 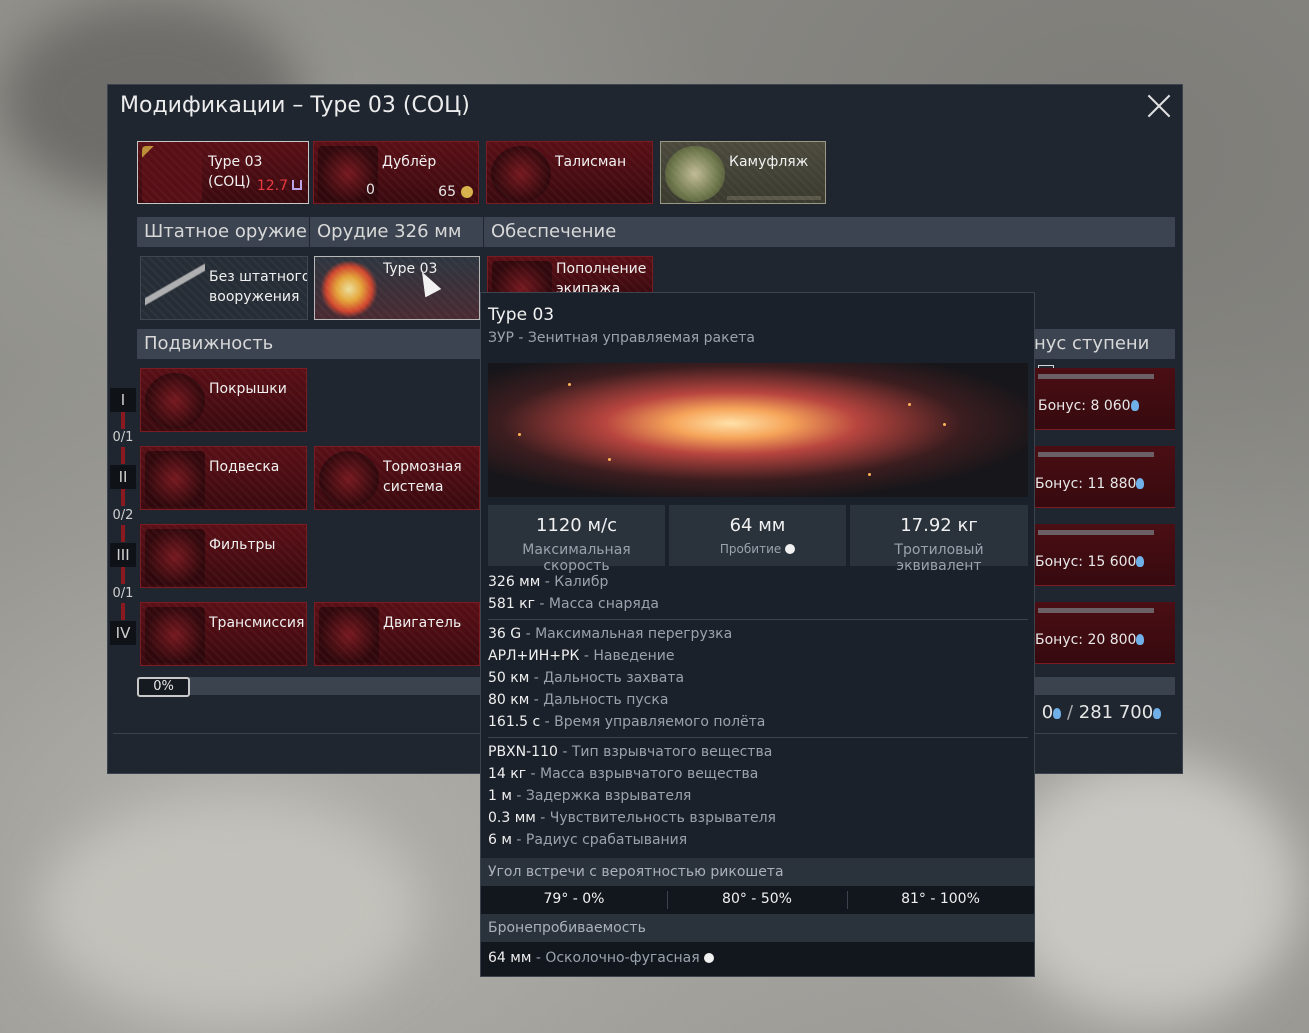 What do you see at coordinates (248, 389) in the screenshot?
I see `mod-label: Покрышки` at bounding box center [248, 389].